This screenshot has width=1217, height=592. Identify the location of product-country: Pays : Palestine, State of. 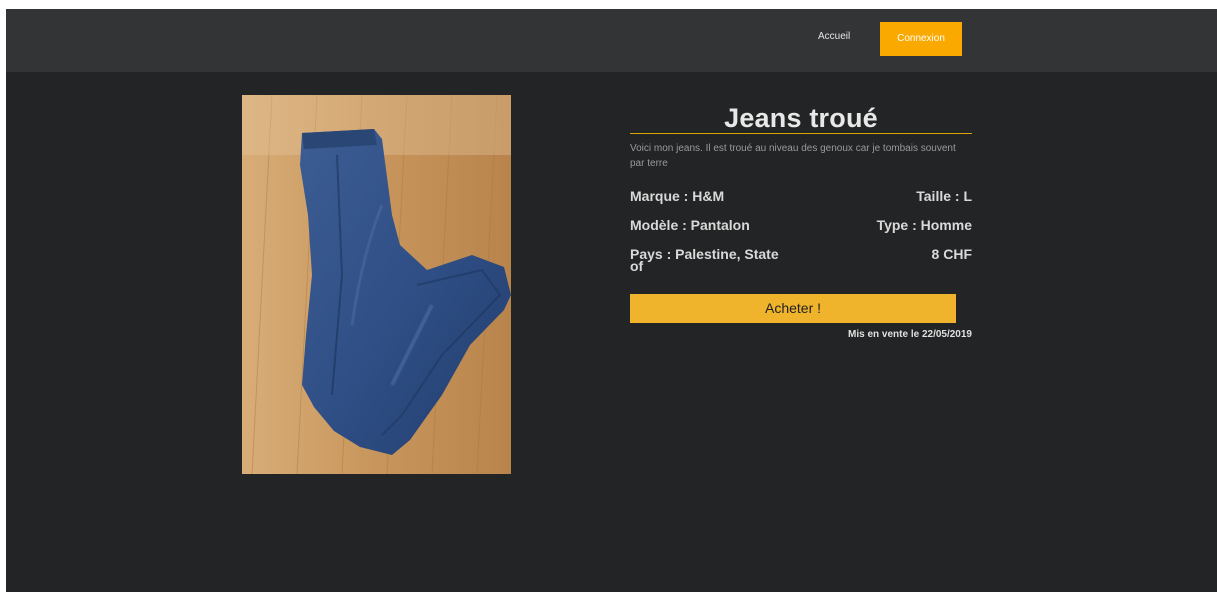
(704, 260).